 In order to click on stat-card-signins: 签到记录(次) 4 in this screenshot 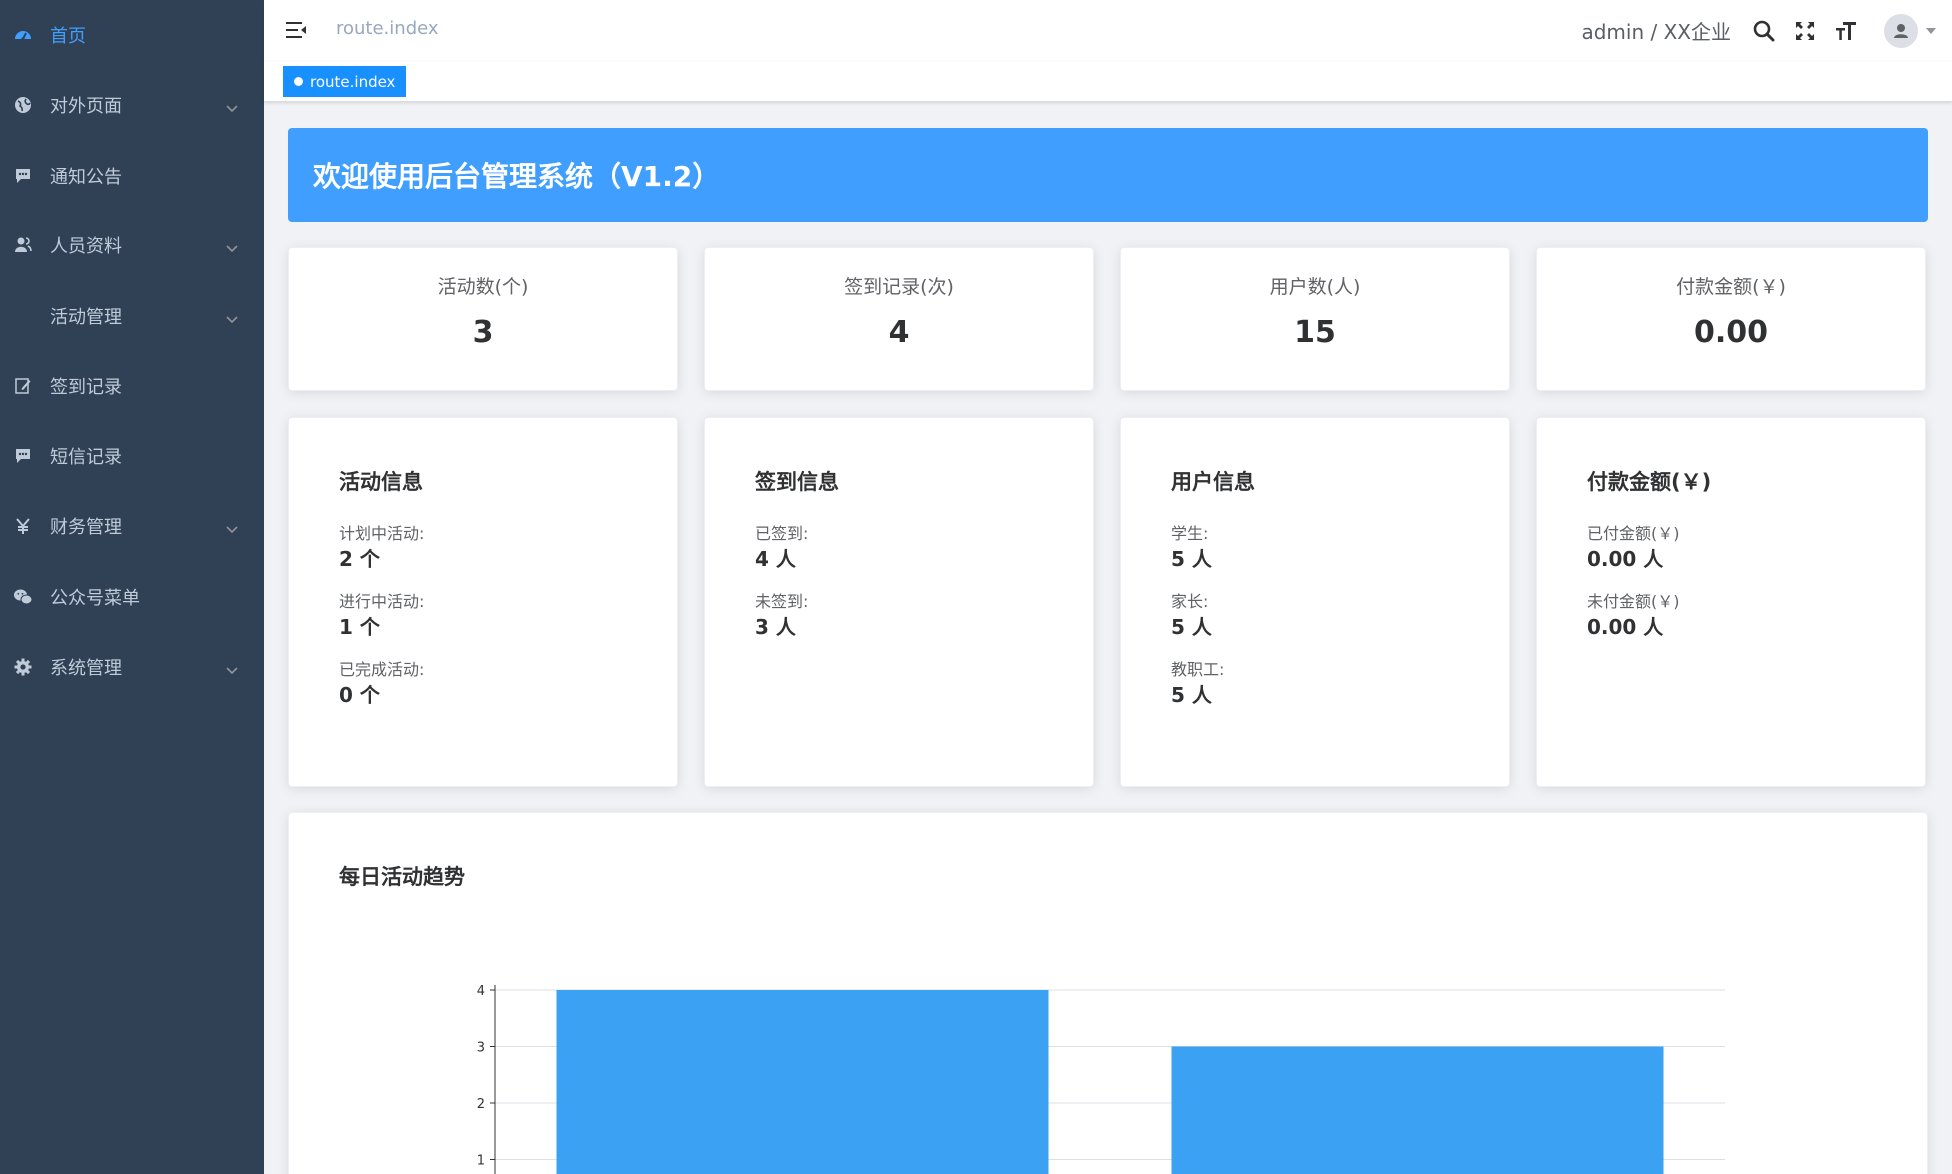, I will do `click(899, 319)`.